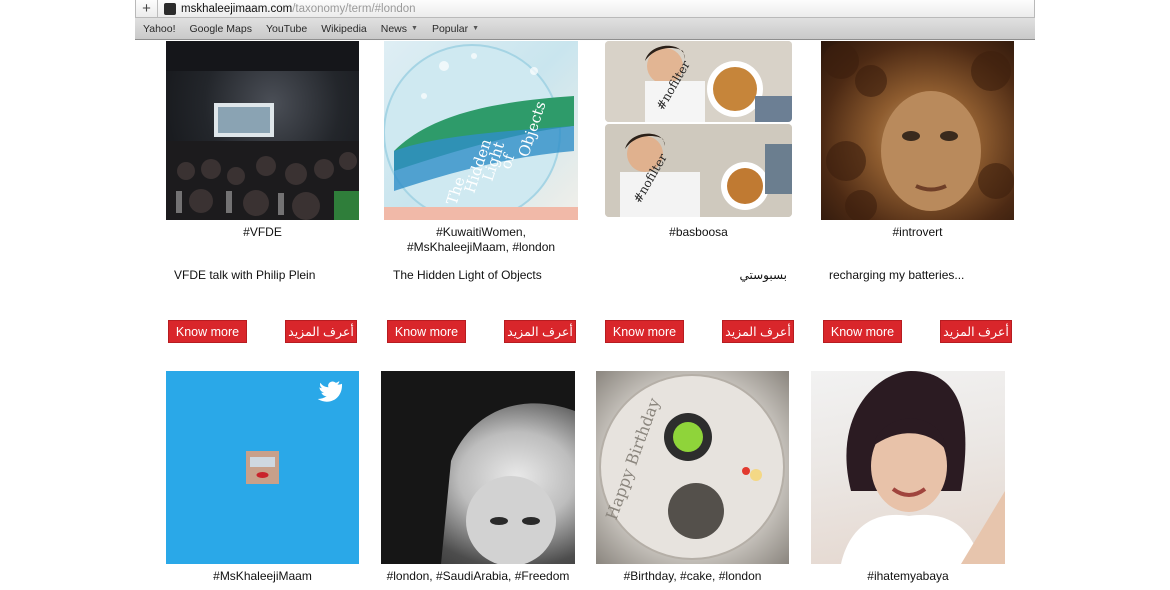  What do you see at coordinates (159, 29) in the screenshot?
I see `bookmark-yahoo: Yahoo!` at bounding box center [159, 29].